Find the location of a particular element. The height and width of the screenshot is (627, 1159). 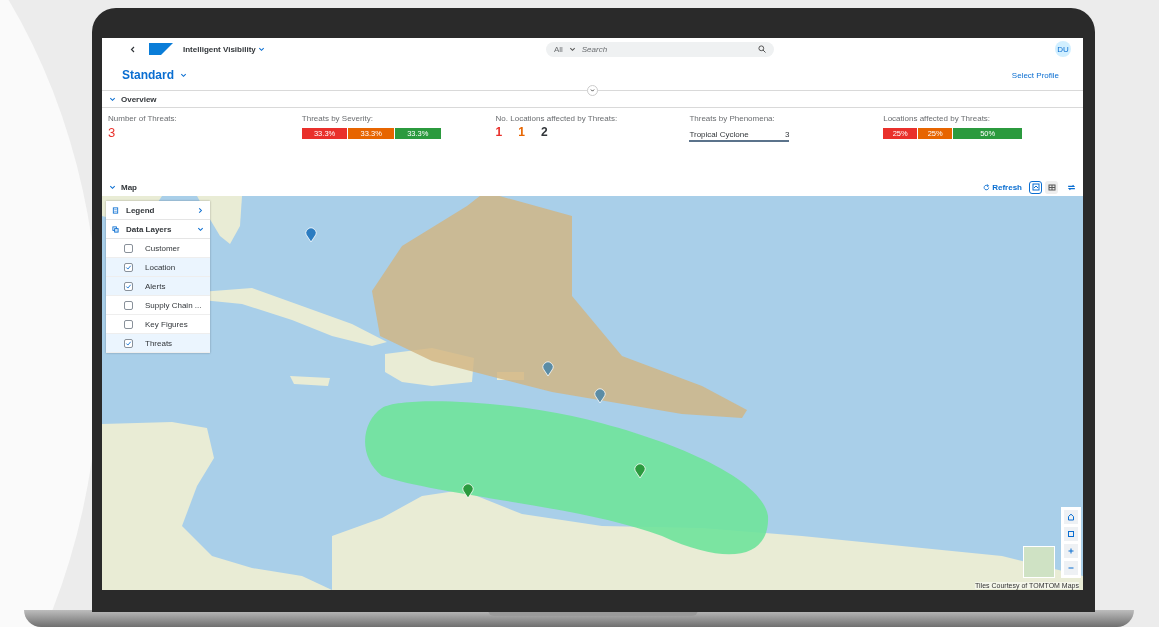

count-value: 2 is located at coordinates (544, 132).